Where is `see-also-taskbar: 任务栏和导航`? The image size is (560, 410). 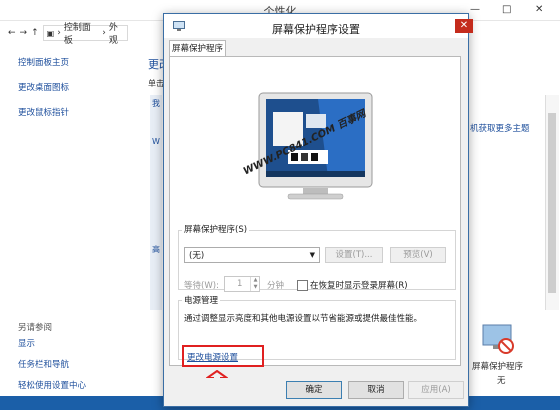 see-also-taskbar: 任务栏和导航 is located at coordinates (52, 364).